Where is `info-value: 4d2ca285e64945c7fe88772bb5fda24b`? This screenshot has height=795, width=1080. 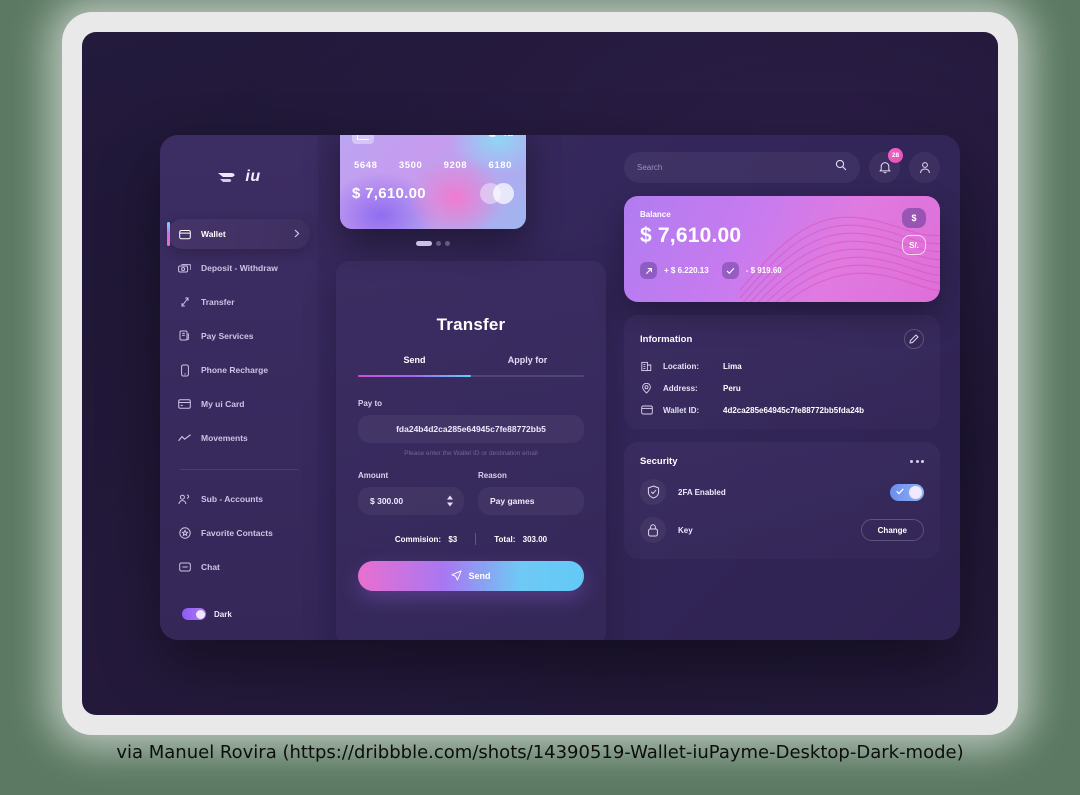
info-value: 4d2ca285e64945c7fe88772bb5fda24b is located at coordinates (793, 410).